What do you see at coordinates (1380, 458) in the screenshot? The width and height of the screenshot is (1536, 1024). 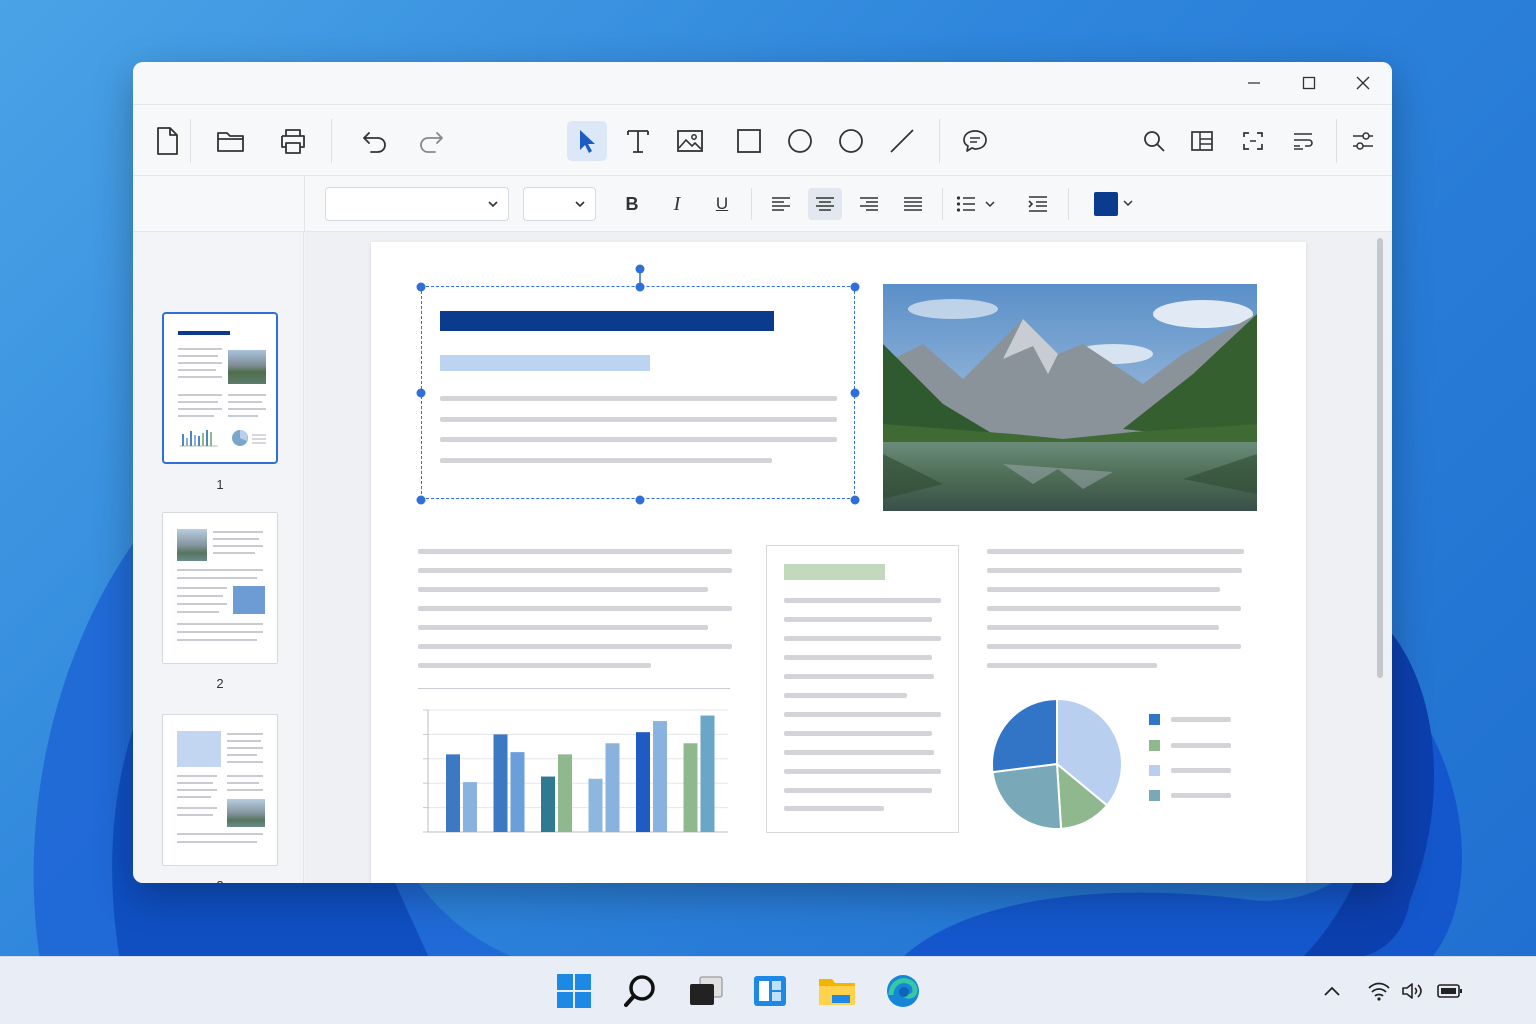 I see `vertical-scrollbar` at bounding box center [1380, 458].